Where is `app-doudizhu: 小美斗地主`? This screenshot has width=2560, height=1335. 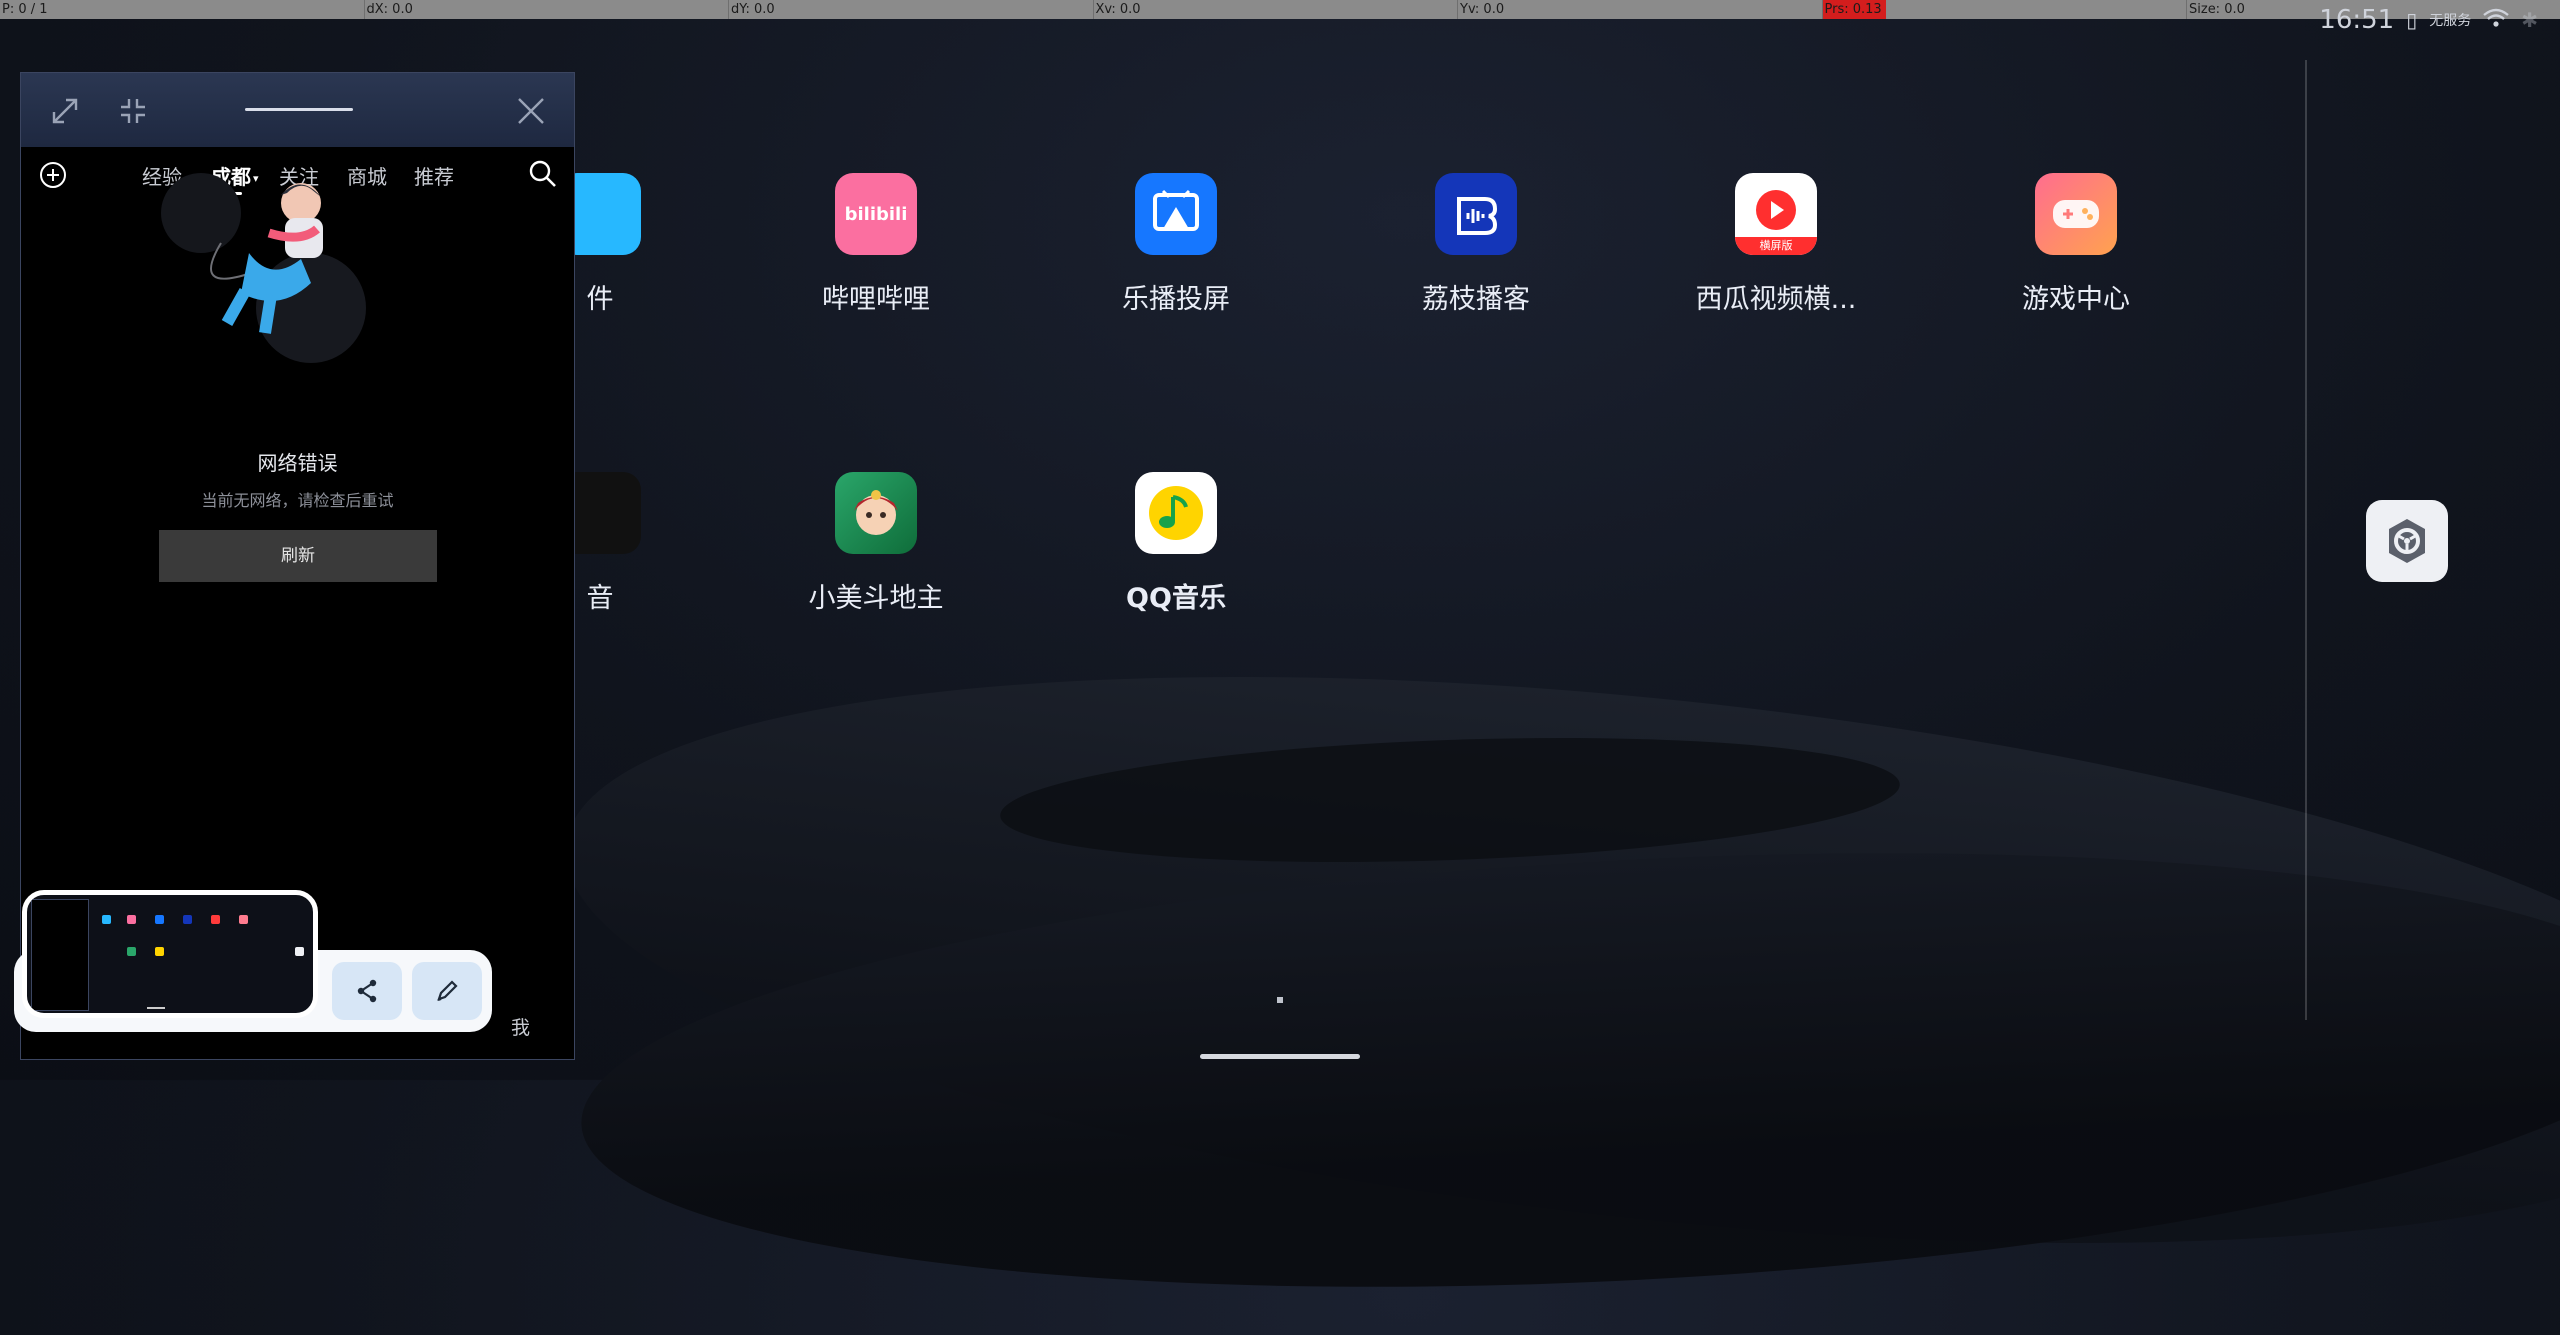 app-doudizhu: 小美斗地主 is located at coordinates (876, 543).